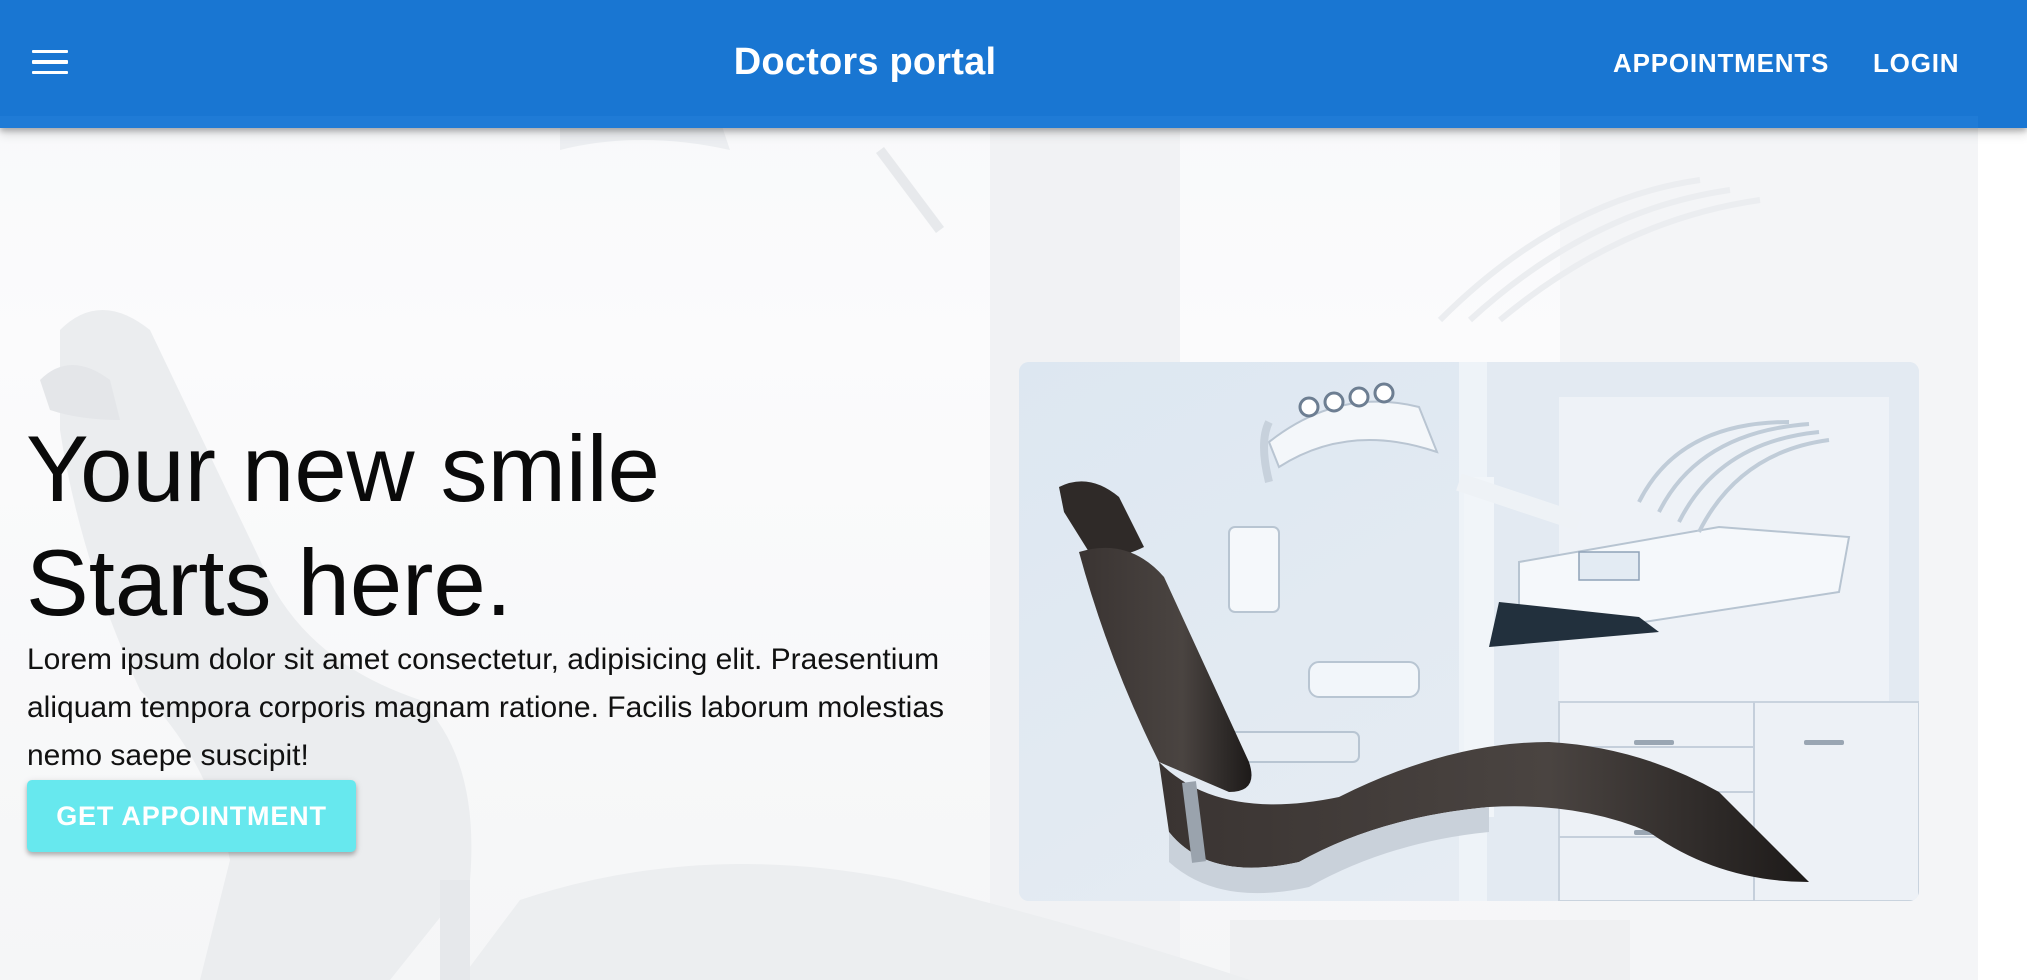 The height and width of the screenshot is (980, 2027). I want to click on hero-title-line-1: Your new smile, so click(343, 468).